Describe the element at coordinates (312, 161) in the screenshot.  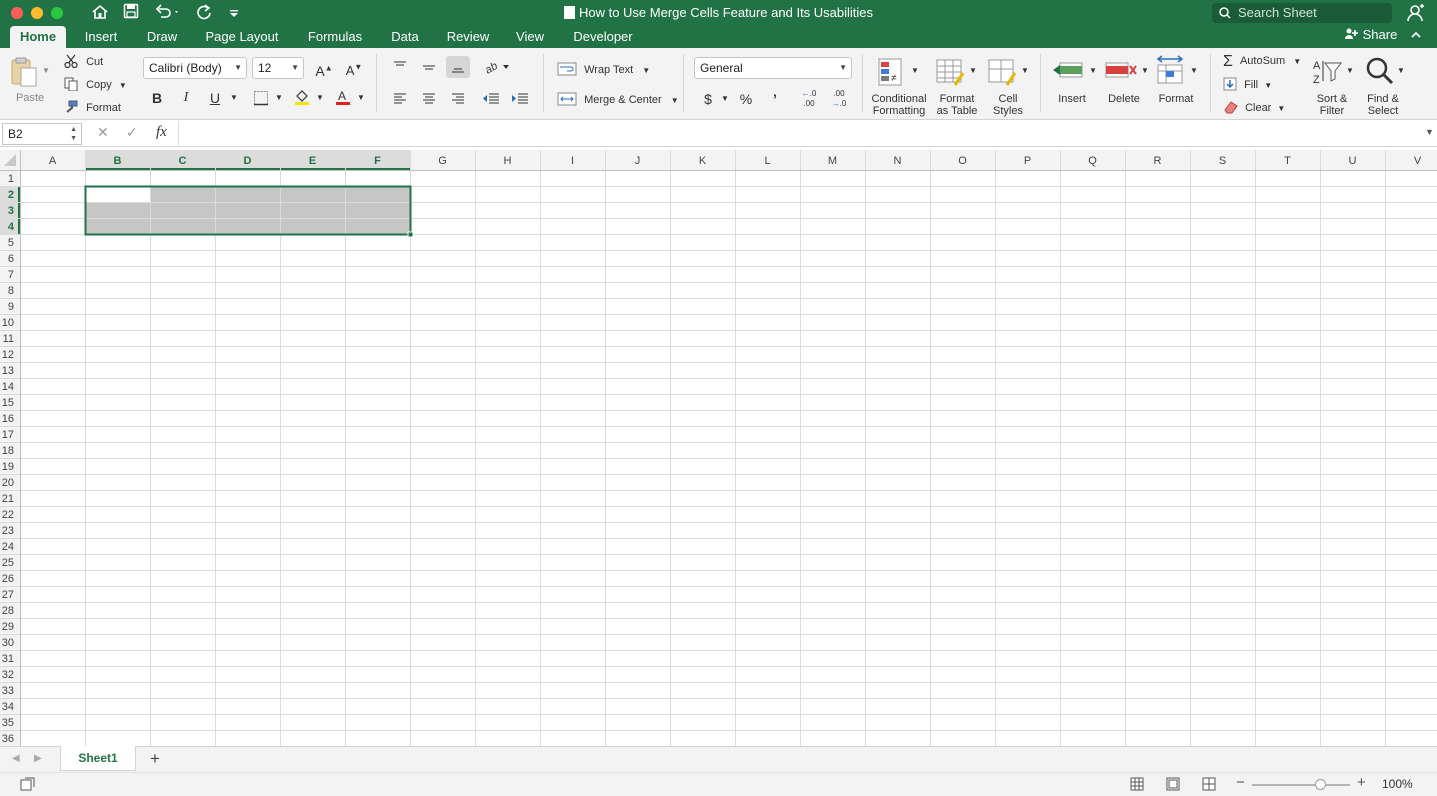
I see `column-header-e: E` at that location.